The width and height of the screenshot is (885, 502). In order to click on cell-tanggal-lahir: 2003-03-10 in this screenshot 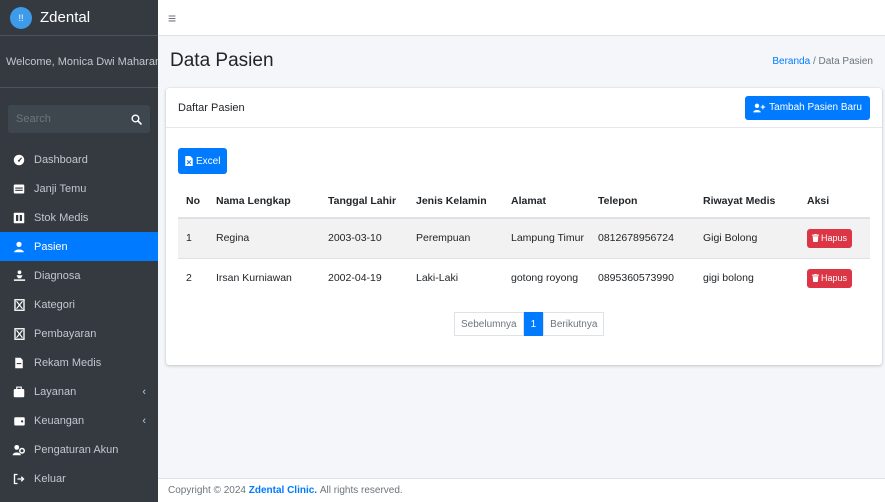, I will do `click(364, 237)`.